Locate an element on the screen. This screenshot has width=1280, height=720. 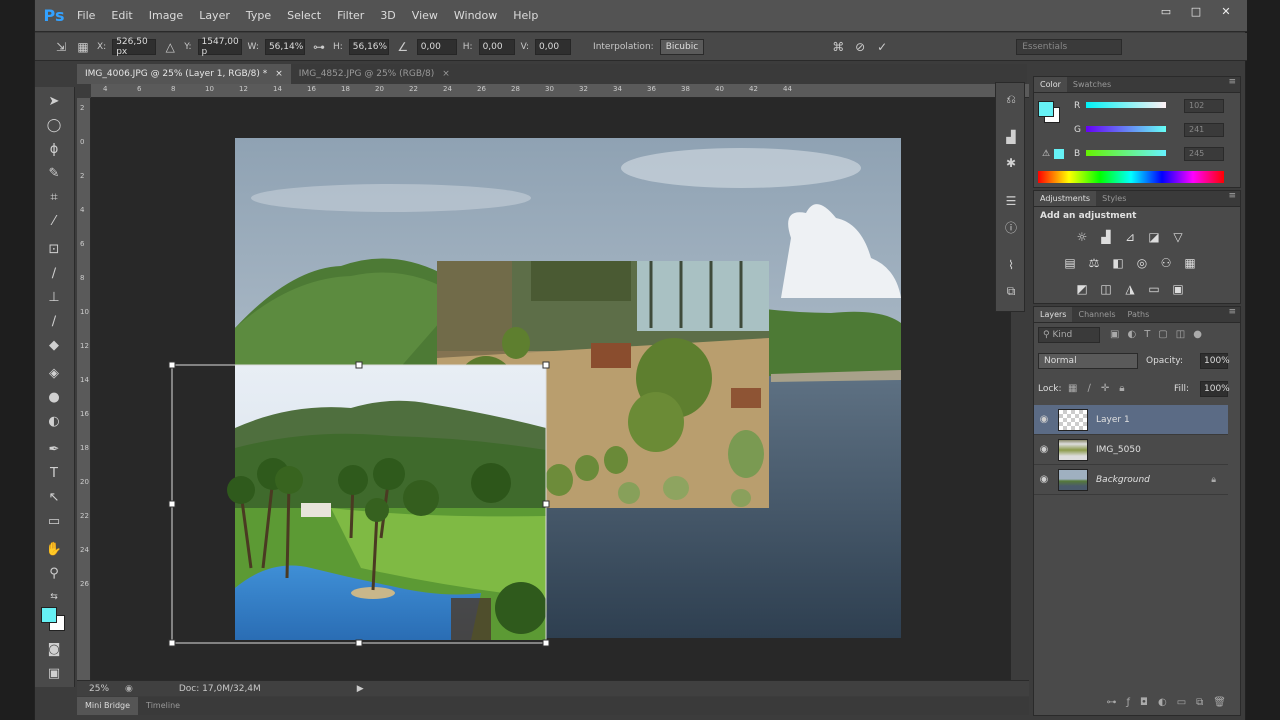
hskew-field: 0,00 is located at coordinates (496, 46).